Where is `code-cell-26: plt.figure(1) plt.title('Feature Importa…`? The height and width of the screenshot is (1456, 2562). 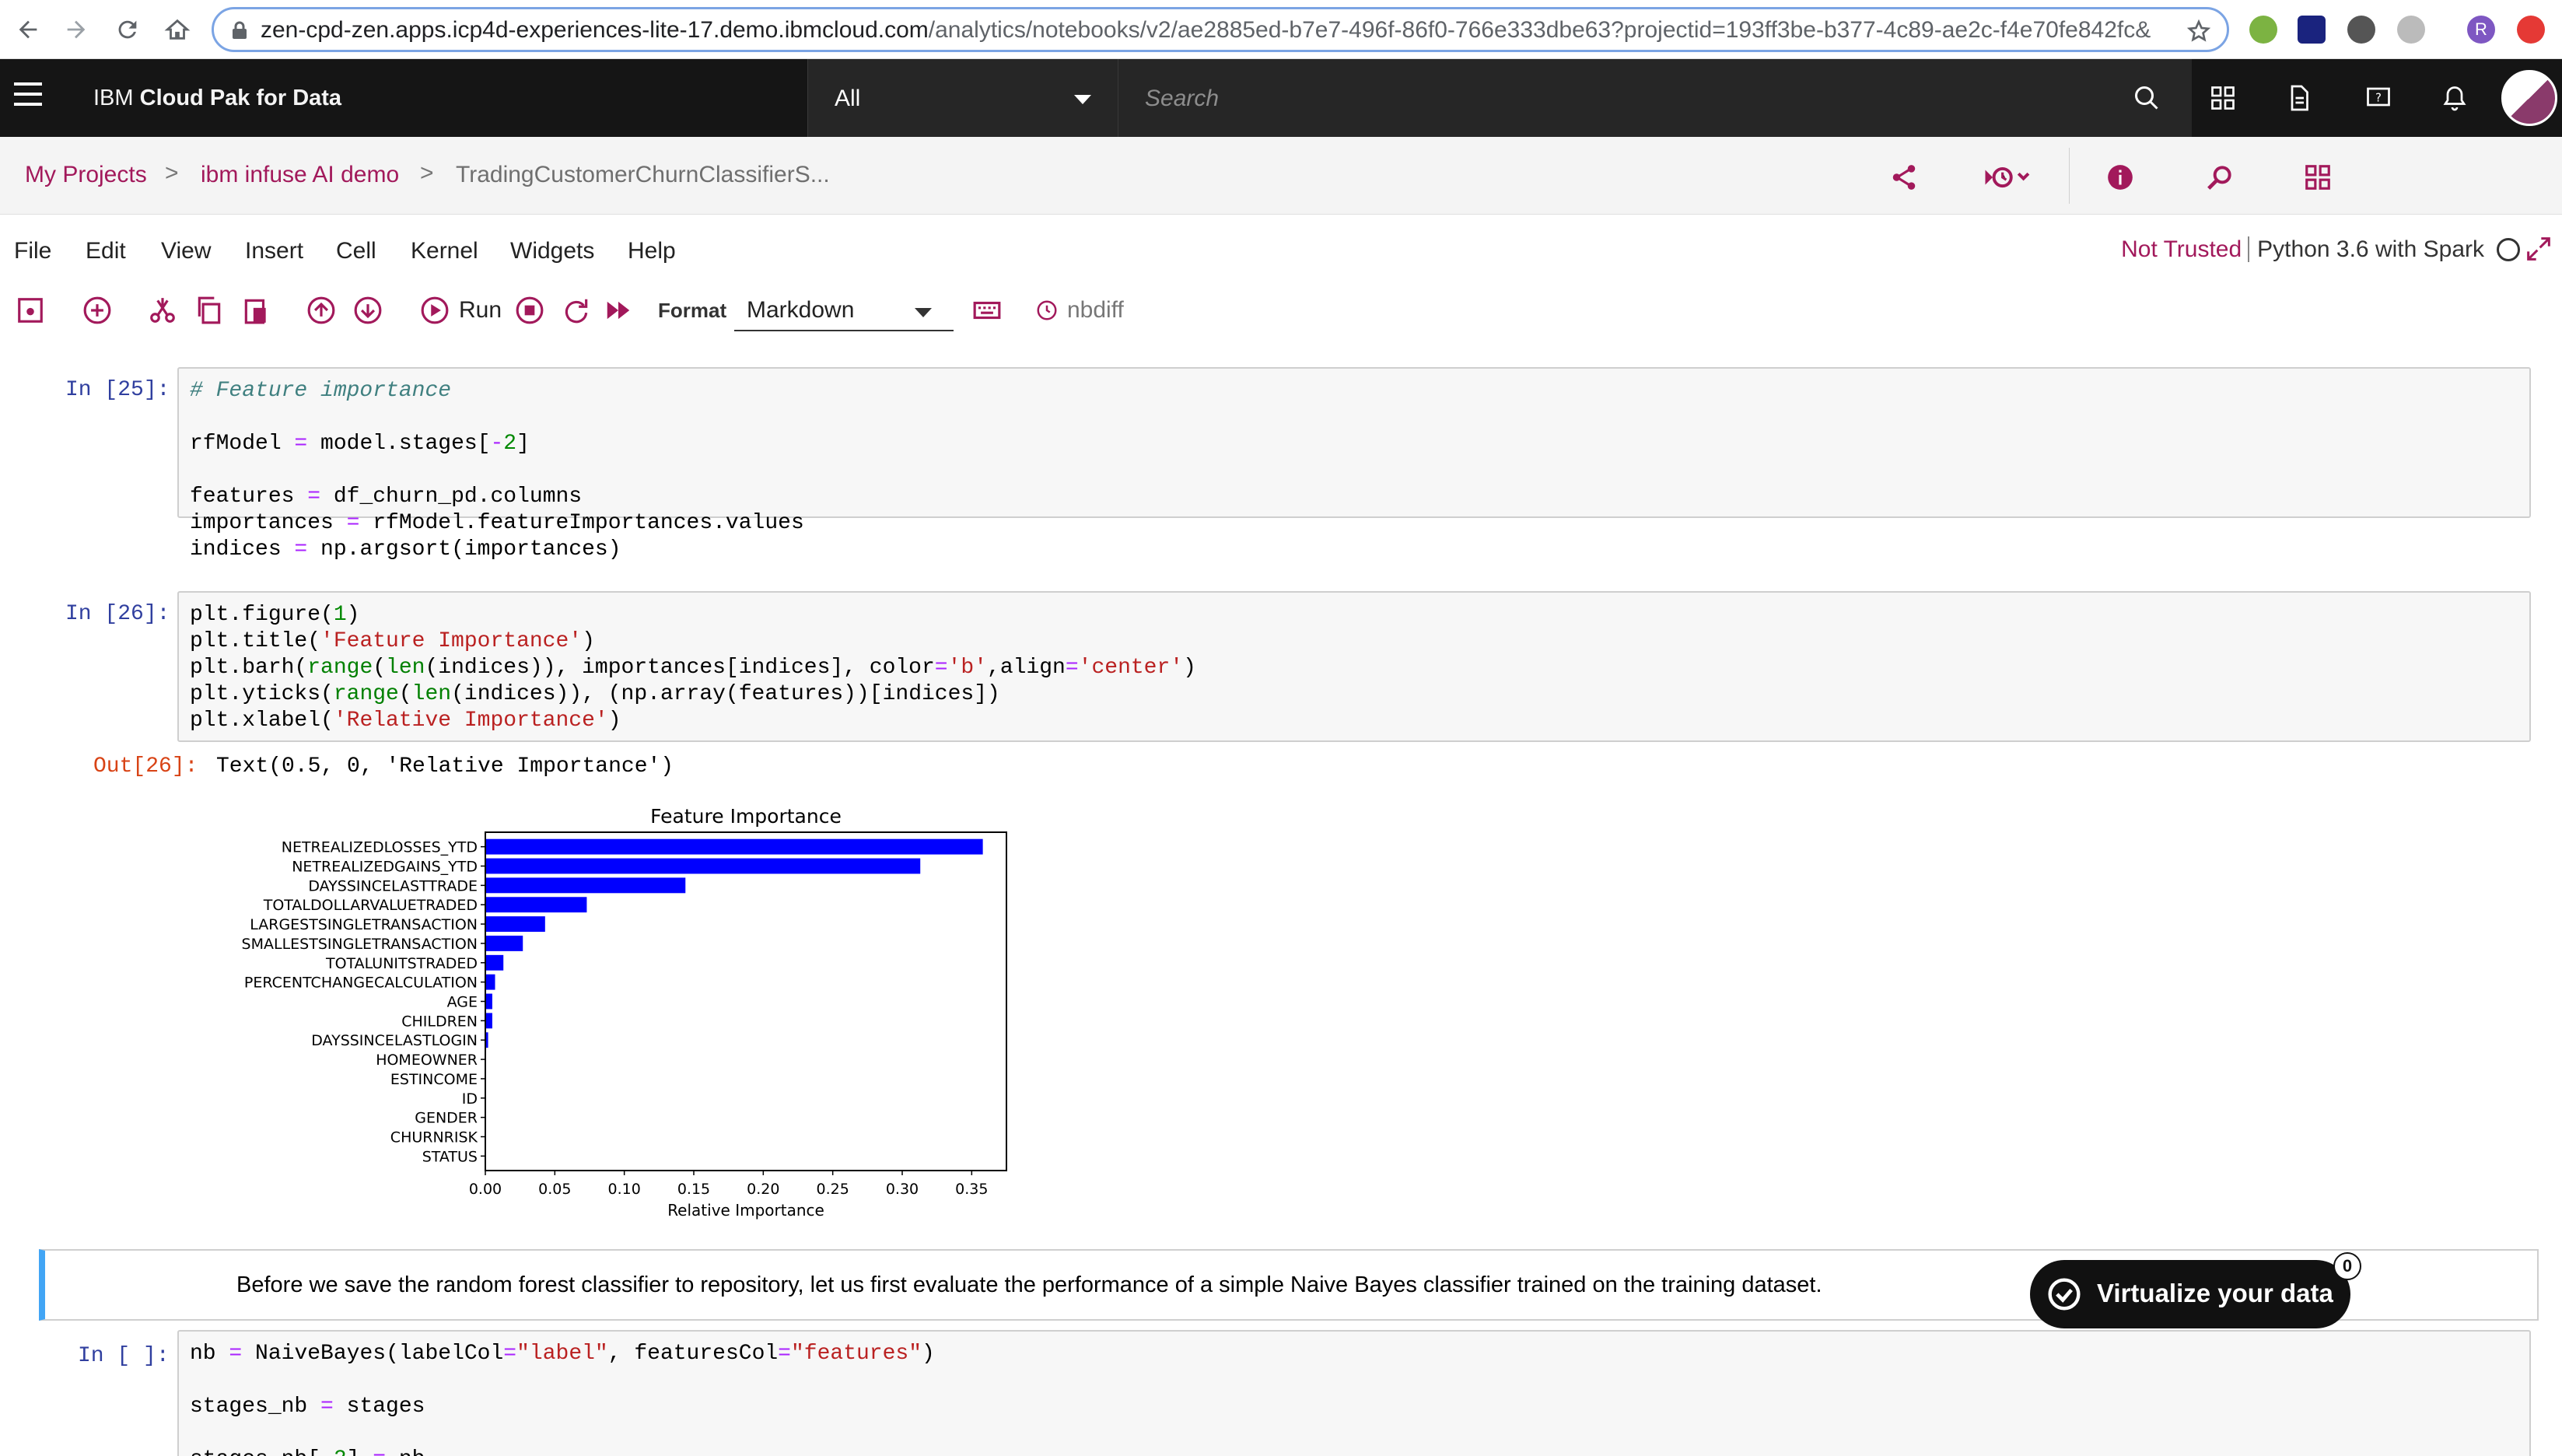 code-cell-26: plt.figure(1) plt.title('Feature Importa… is located at coordinates (1354, 666).